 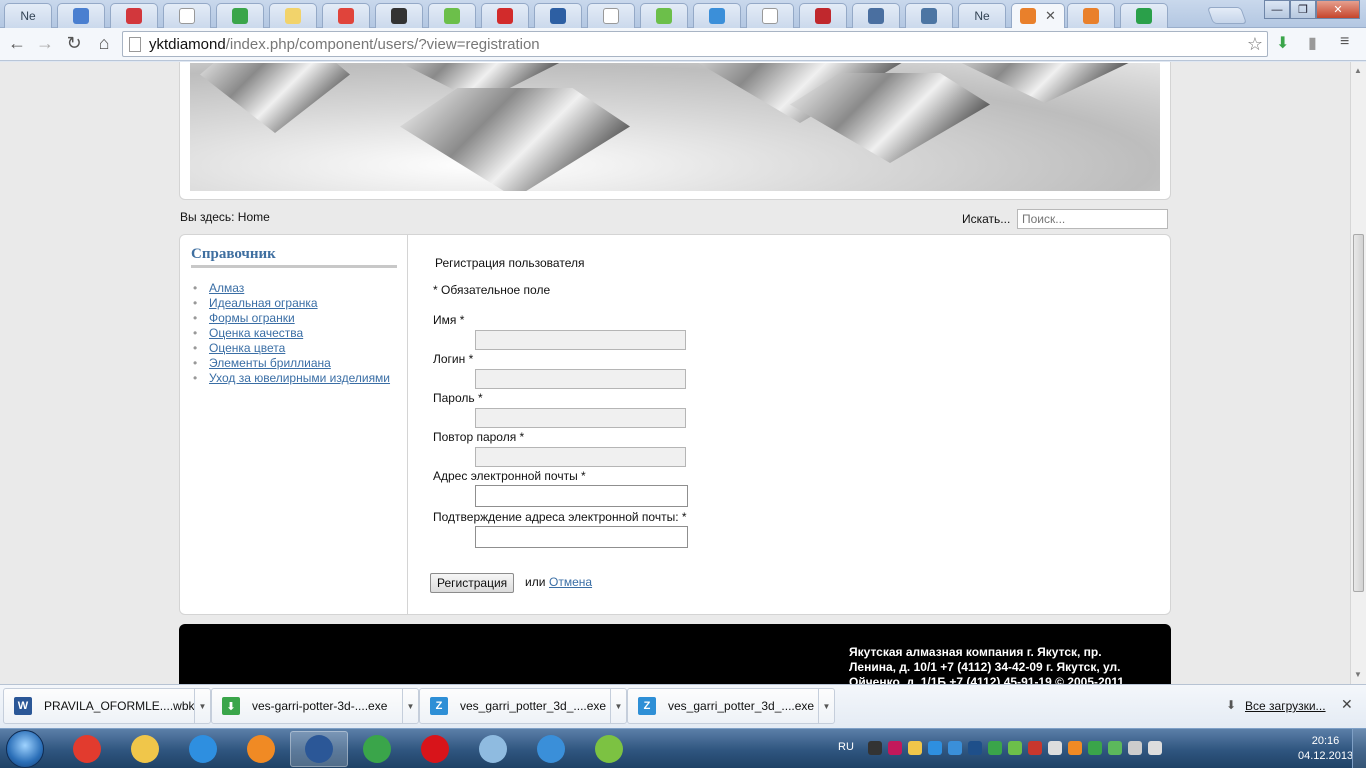 What do you see at coordinates (270, 363) in the screenshot?
I see `sidebar-link: Элементы бриллиана` at bounding box center [270, 363].